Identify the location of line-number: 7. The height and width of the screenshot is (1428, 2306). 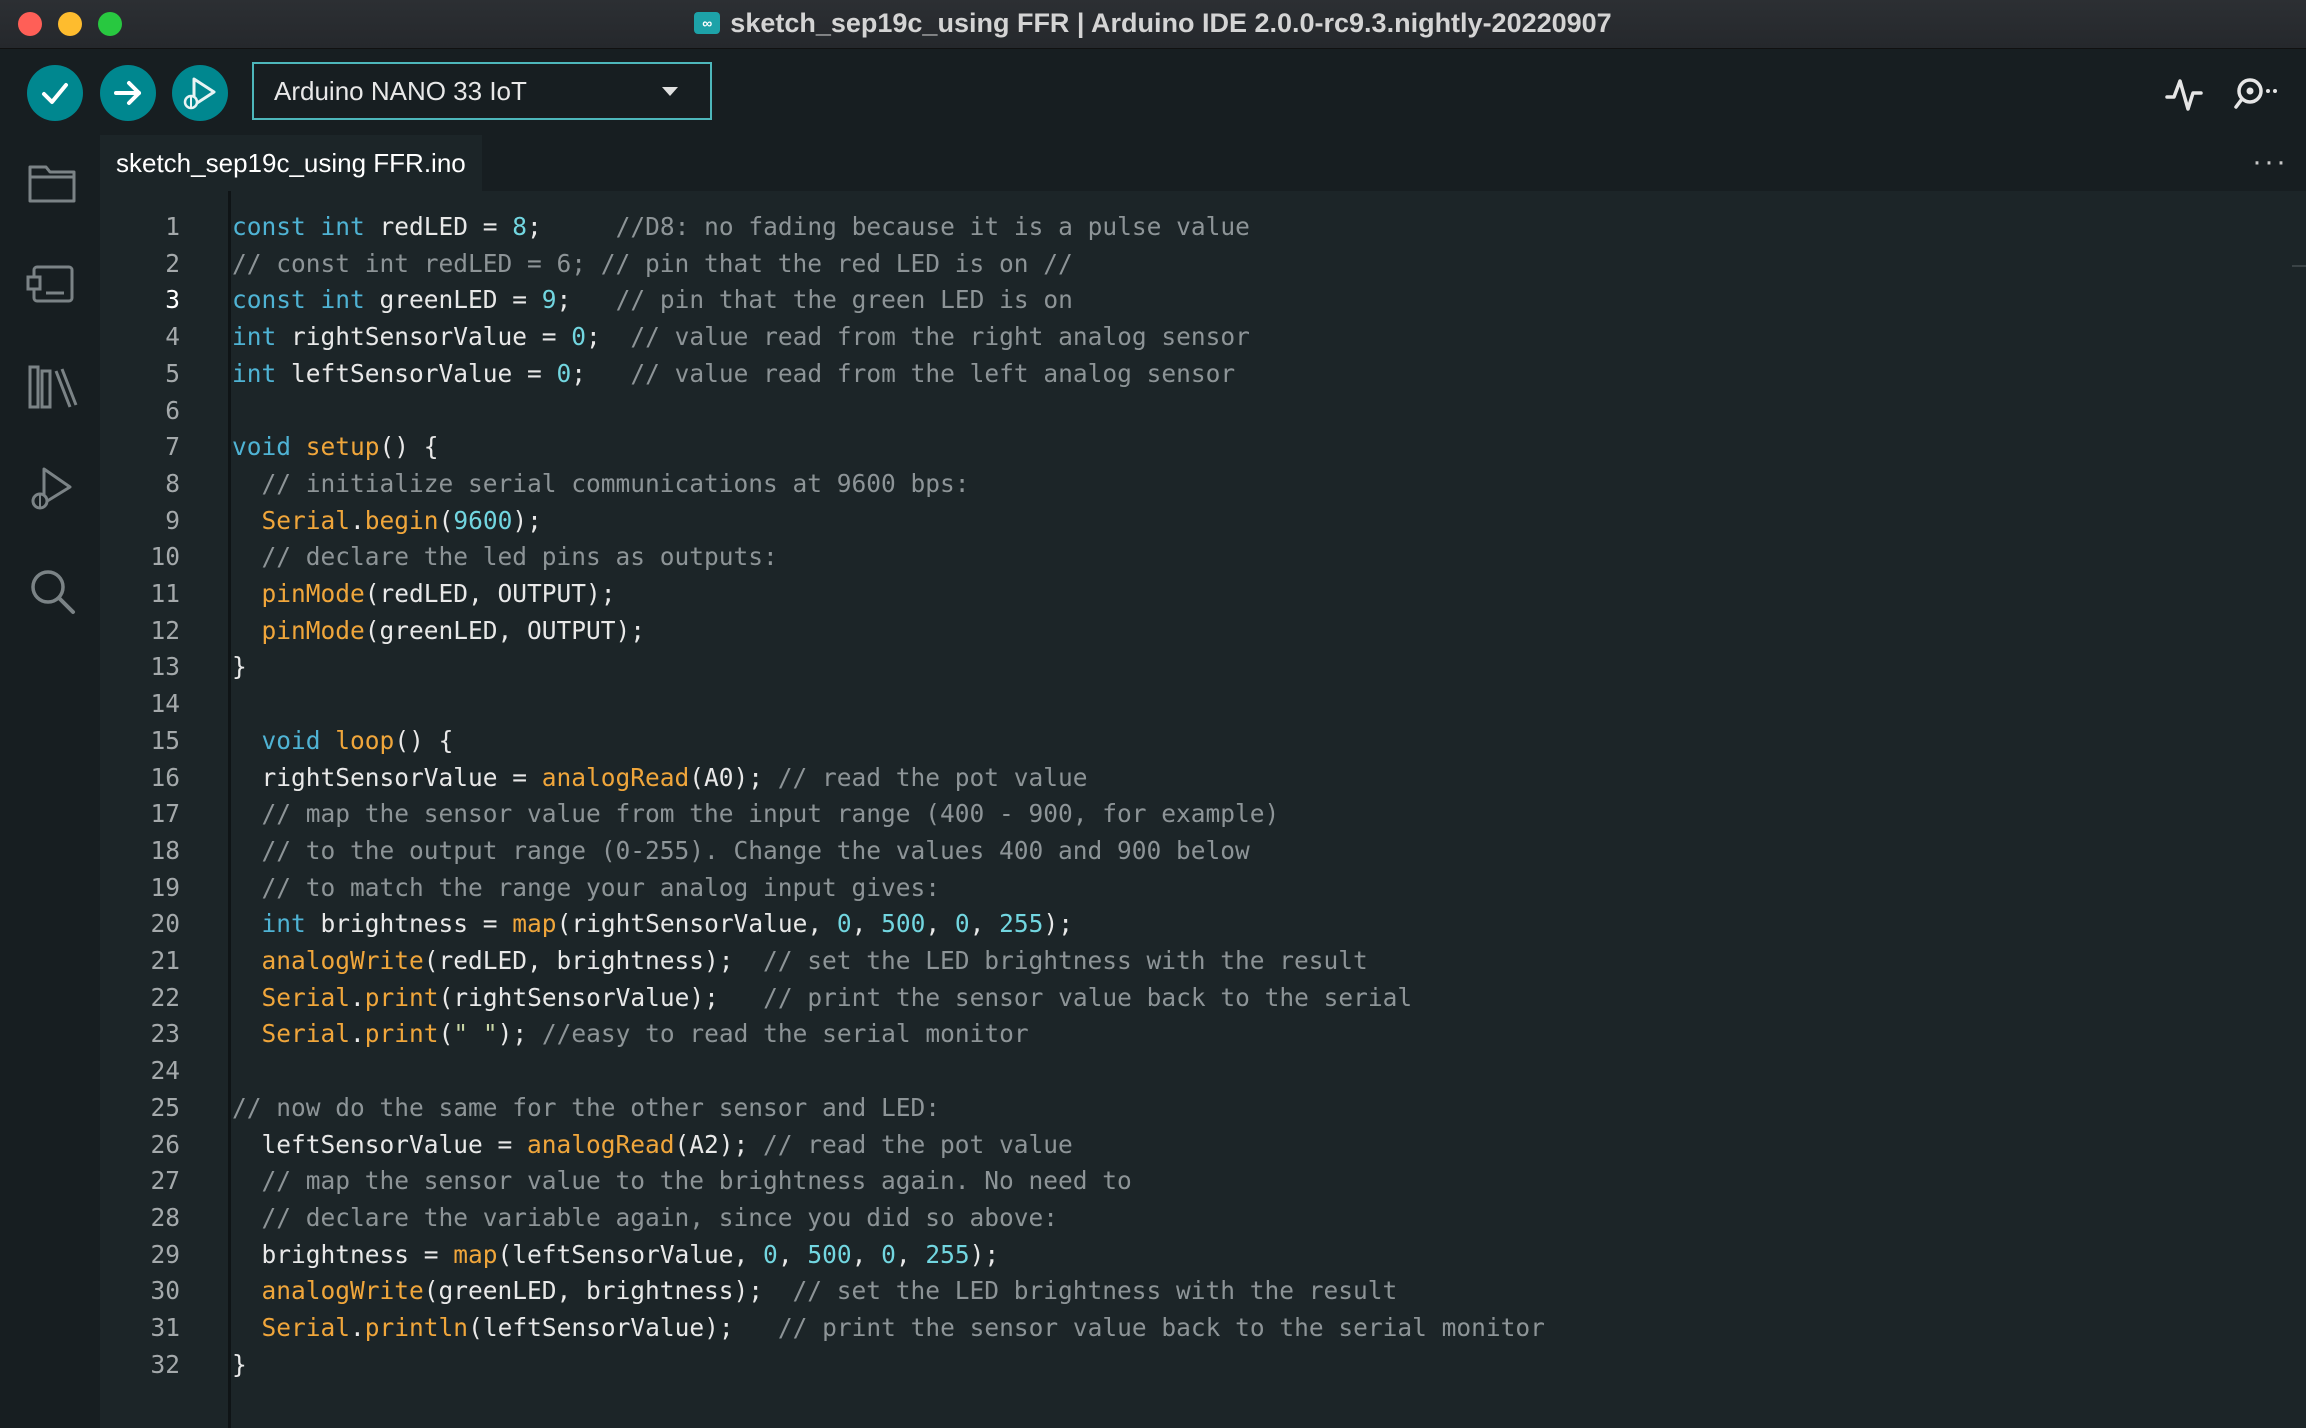
(172, 447).